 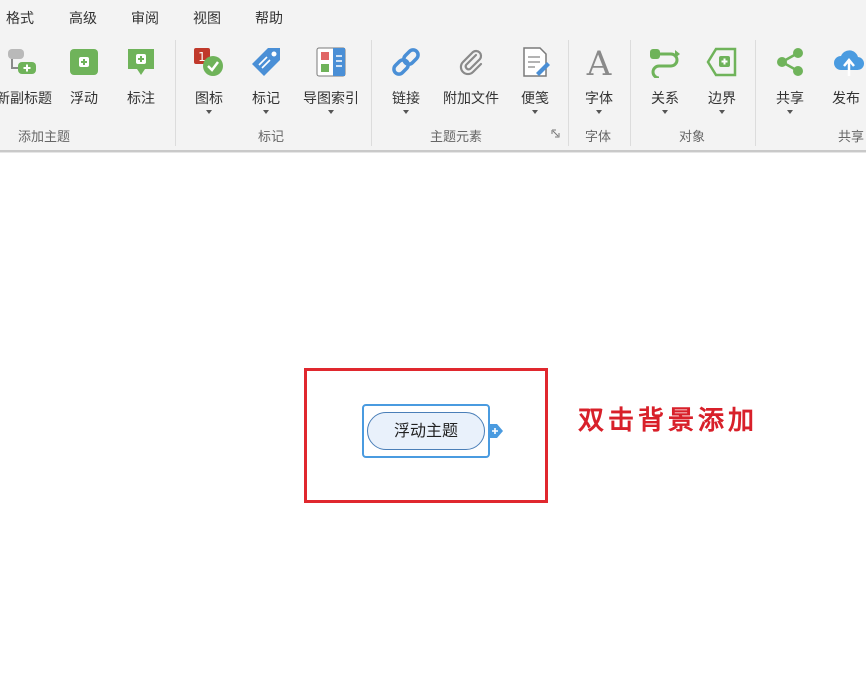 I want to click on link-icon, so click(x=406, y=62).